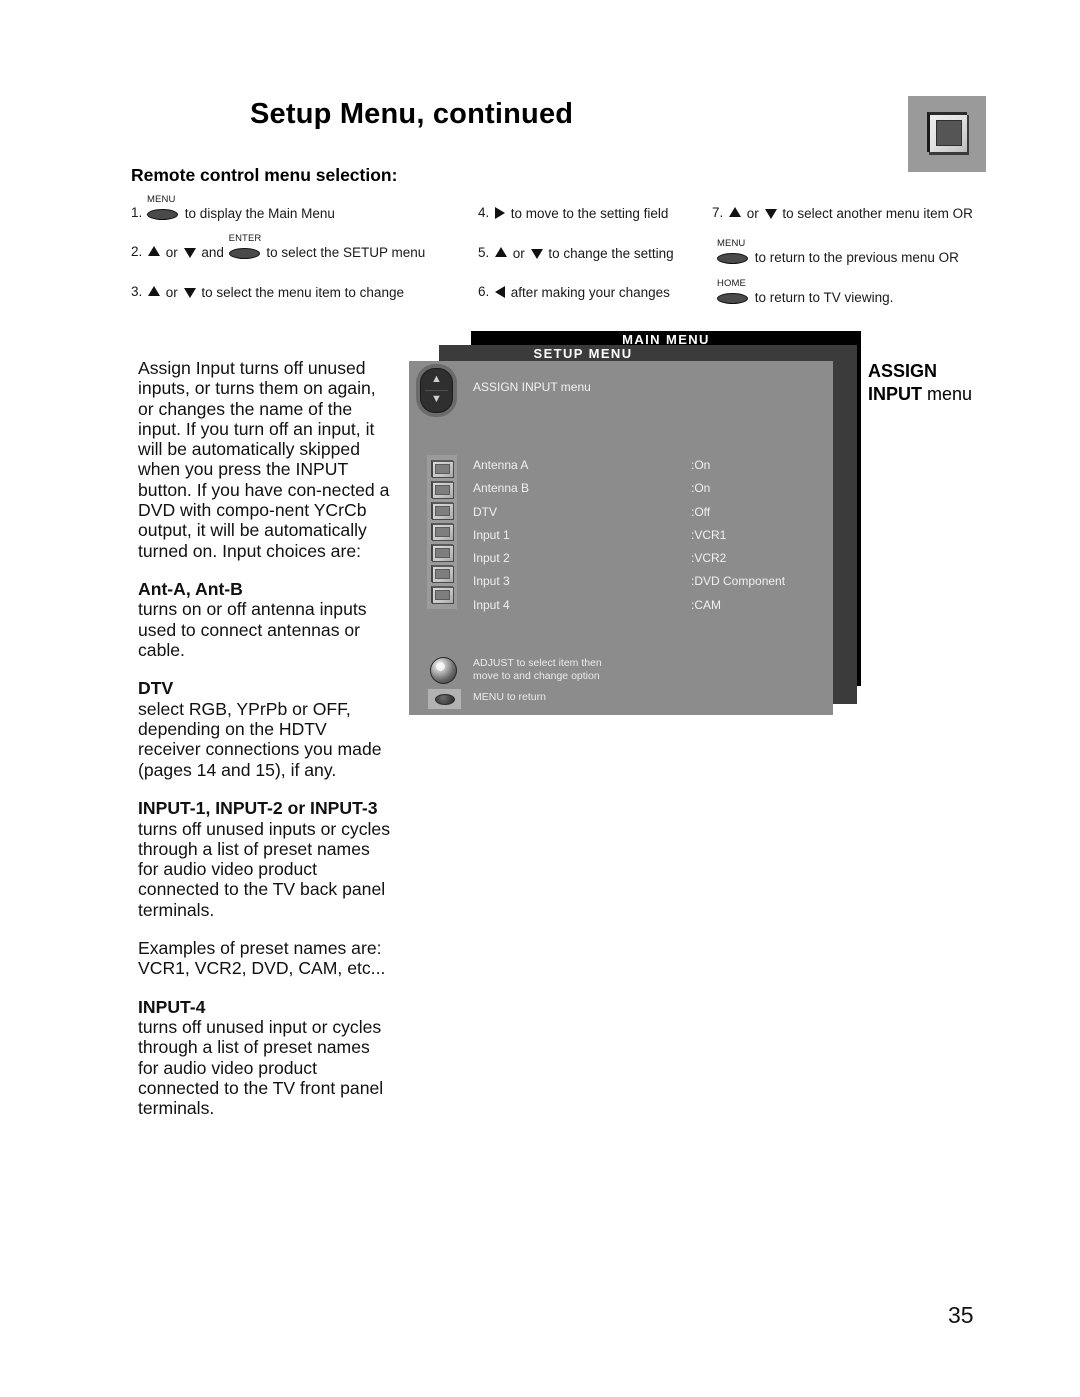 This screenshot has height=1397, width=1080. I want to click on osd-row-value: :DVD Component, so click(738, 581).